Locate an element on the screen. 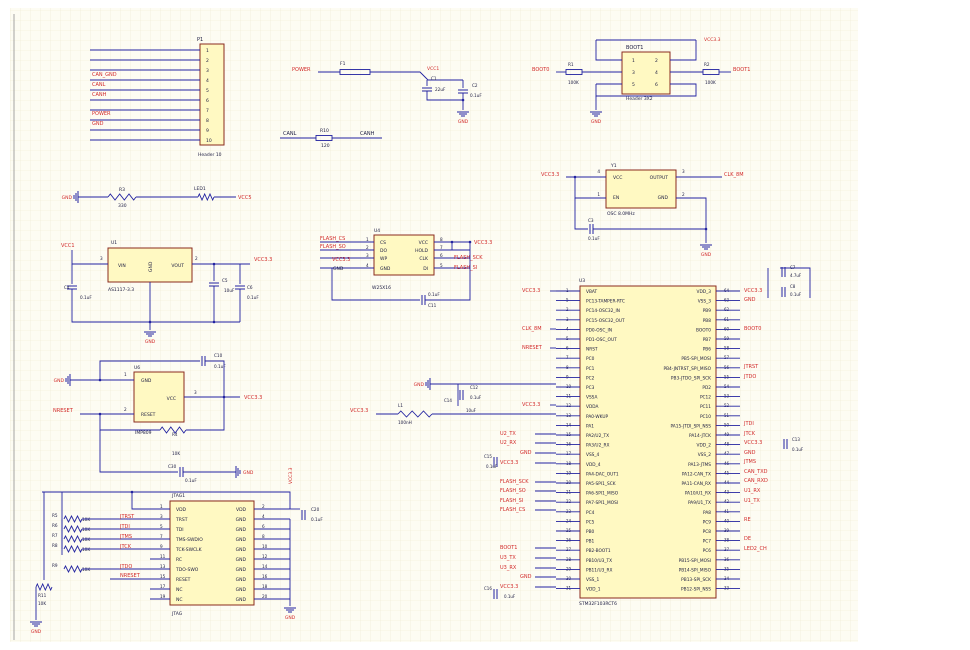  pin-name: PC0 is located at coordinates (590, 359).